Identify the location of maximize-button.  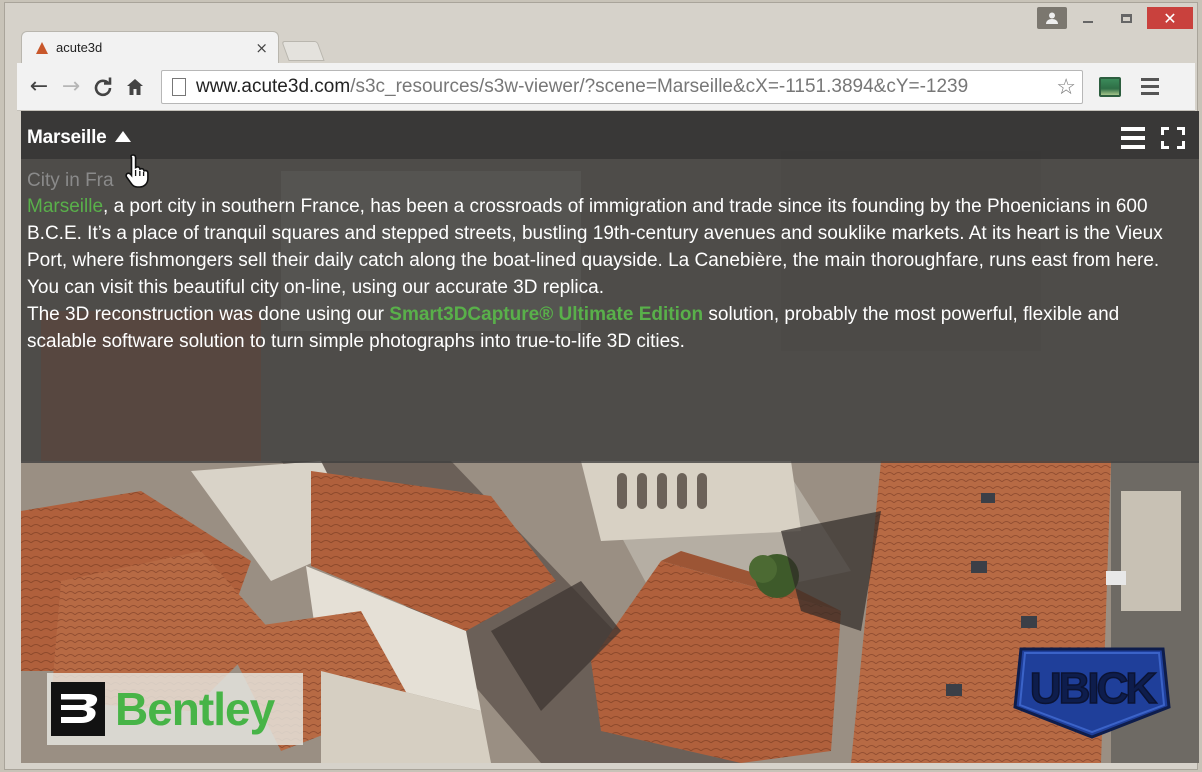
(1126, 18).